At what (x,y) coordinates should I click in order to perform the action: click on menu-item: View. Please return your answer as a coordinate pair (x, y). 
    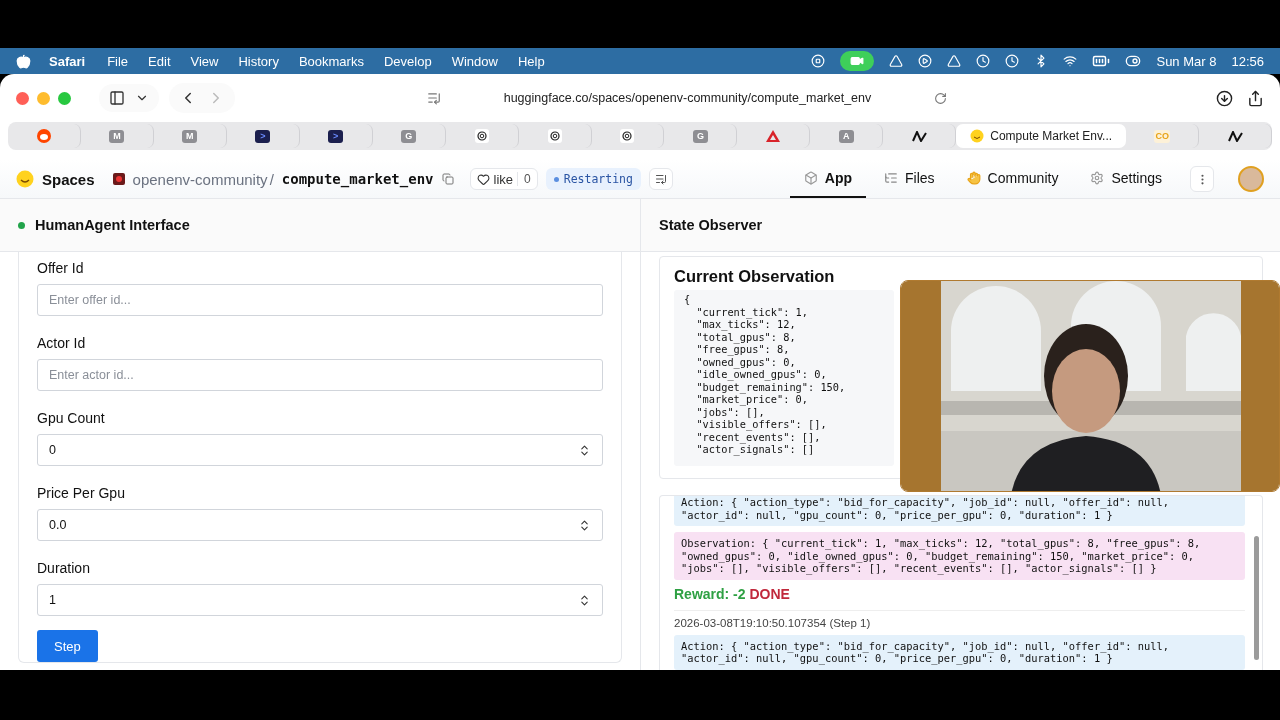
    Looking at the image, I should click on (204, 61).